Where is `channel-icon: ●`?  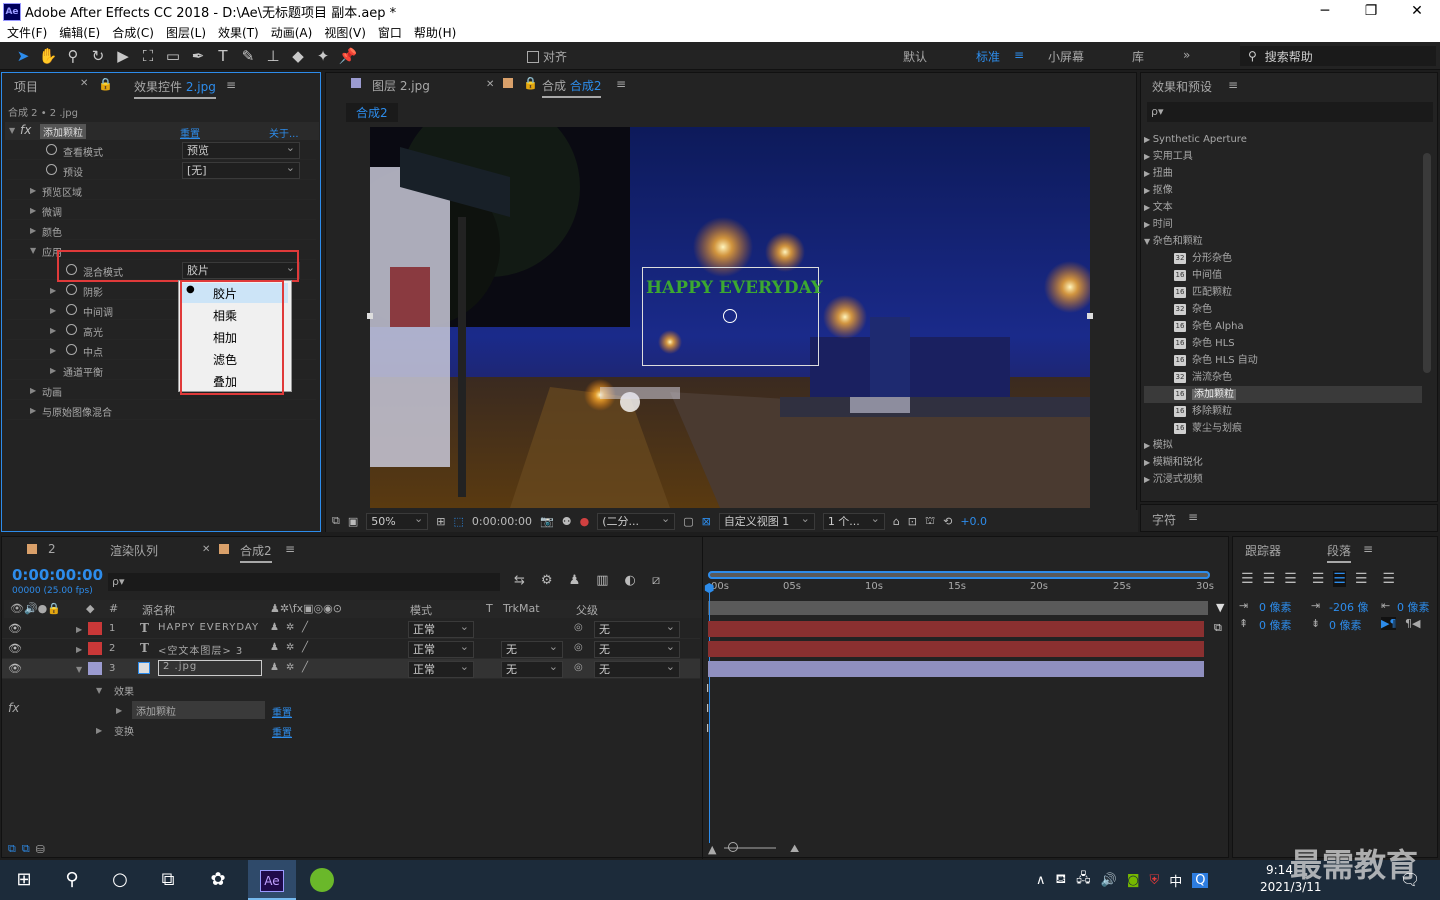 channel-icon: ● is located at coordinates (585, 521).